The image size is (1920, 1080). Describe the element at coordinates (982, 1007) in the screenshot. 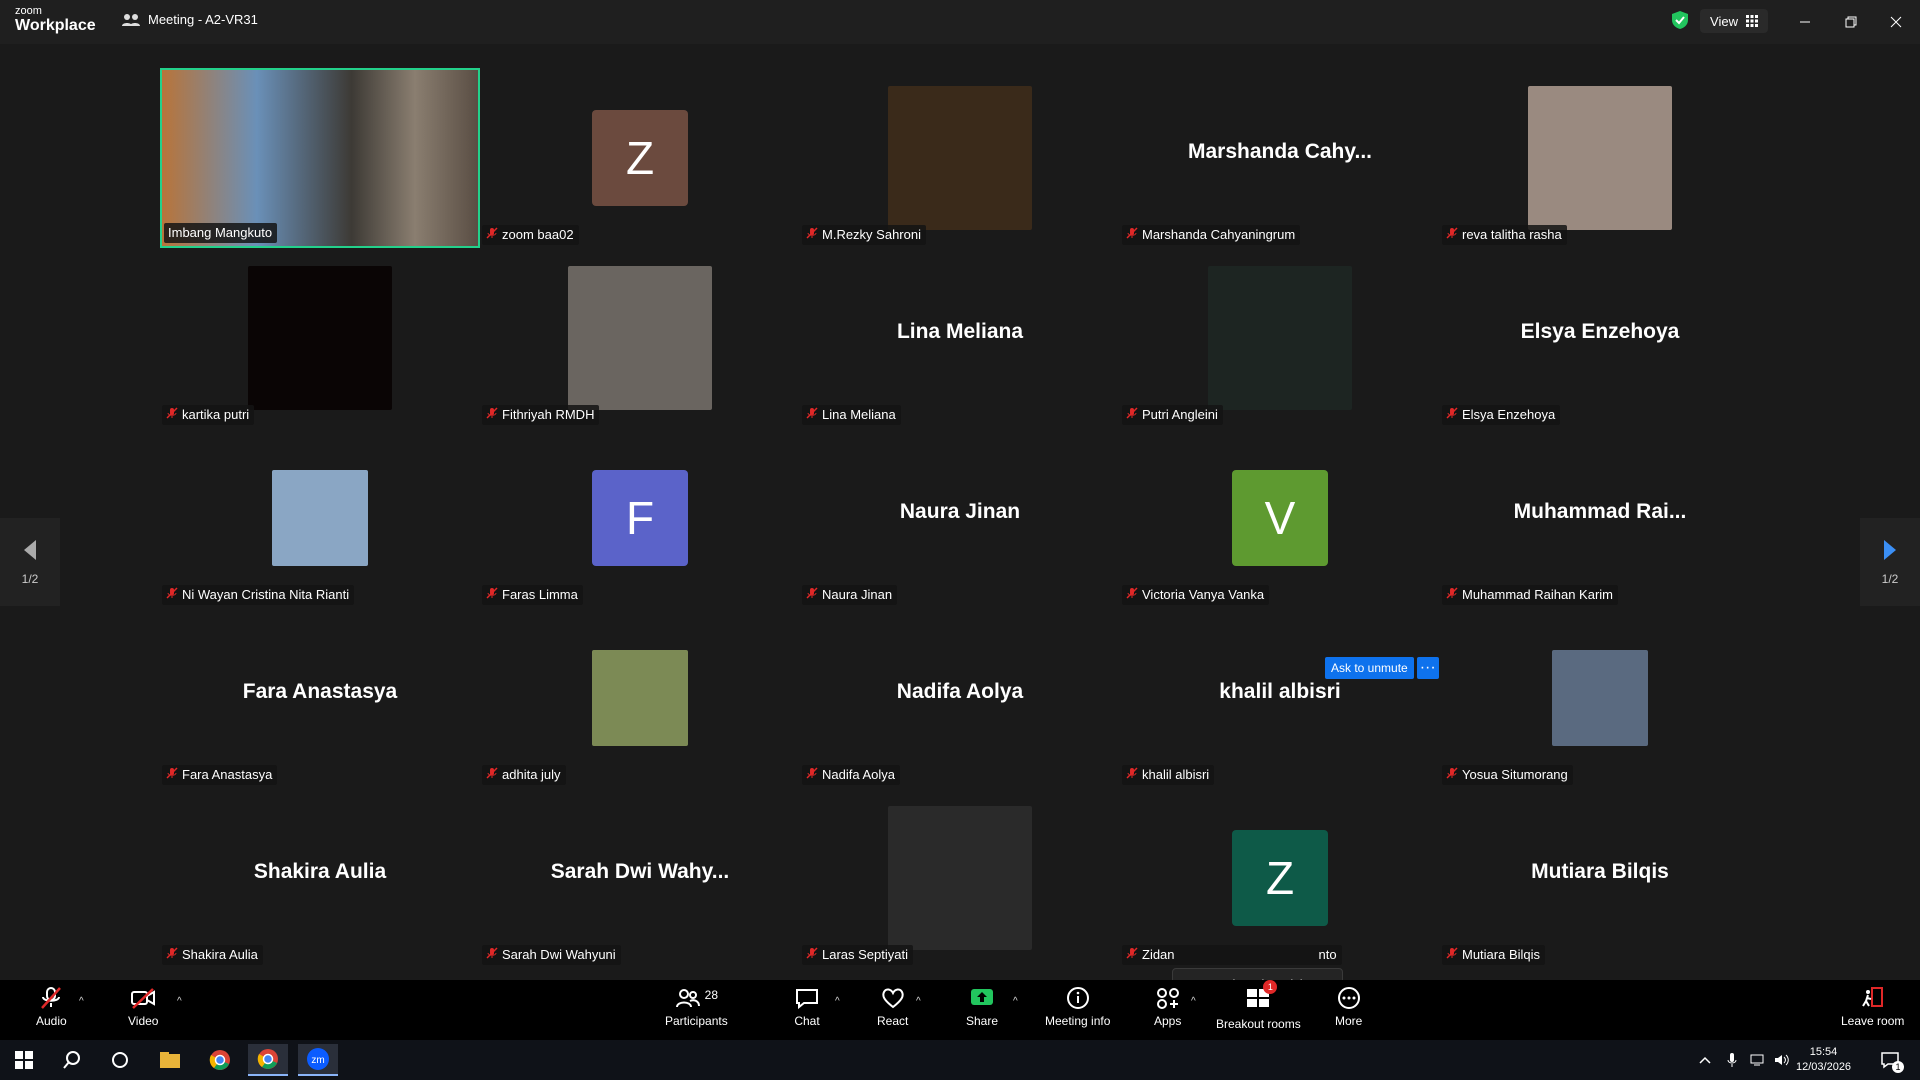

I see `share-button: Share` at that location.